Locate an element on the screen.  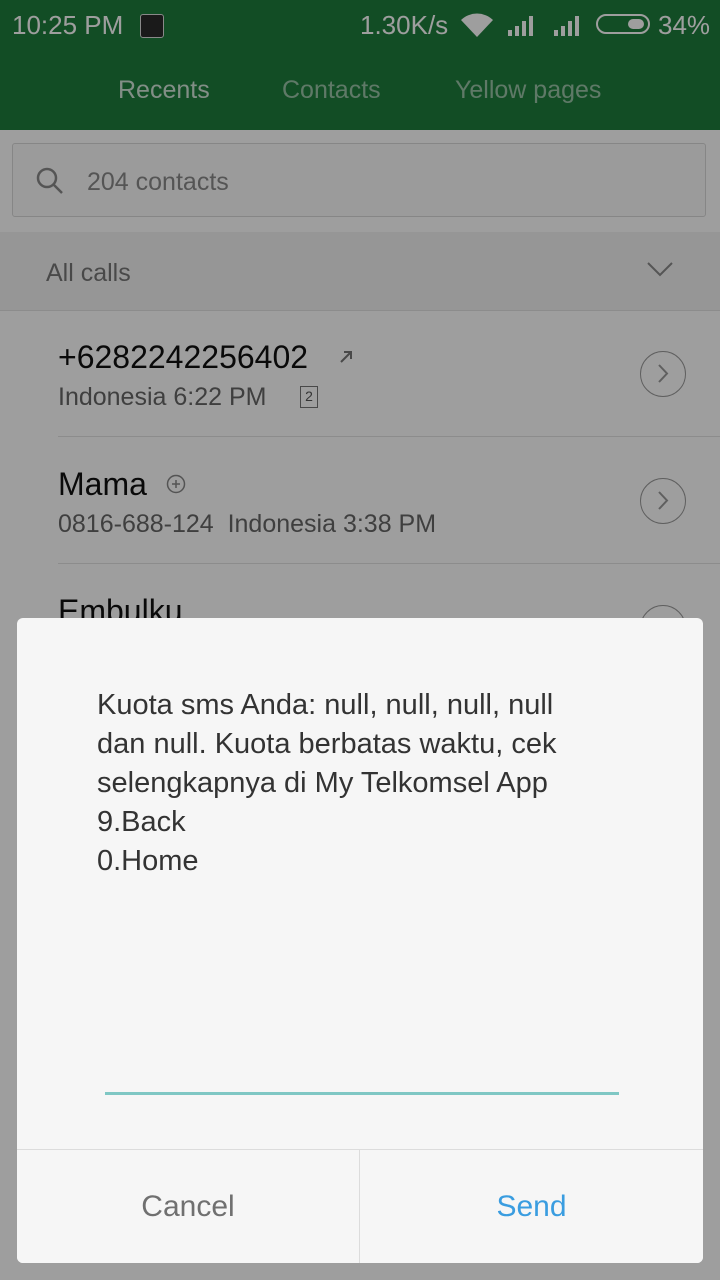
dialog-button-bar: Cancel Send is located at coordinates (360, 1206).